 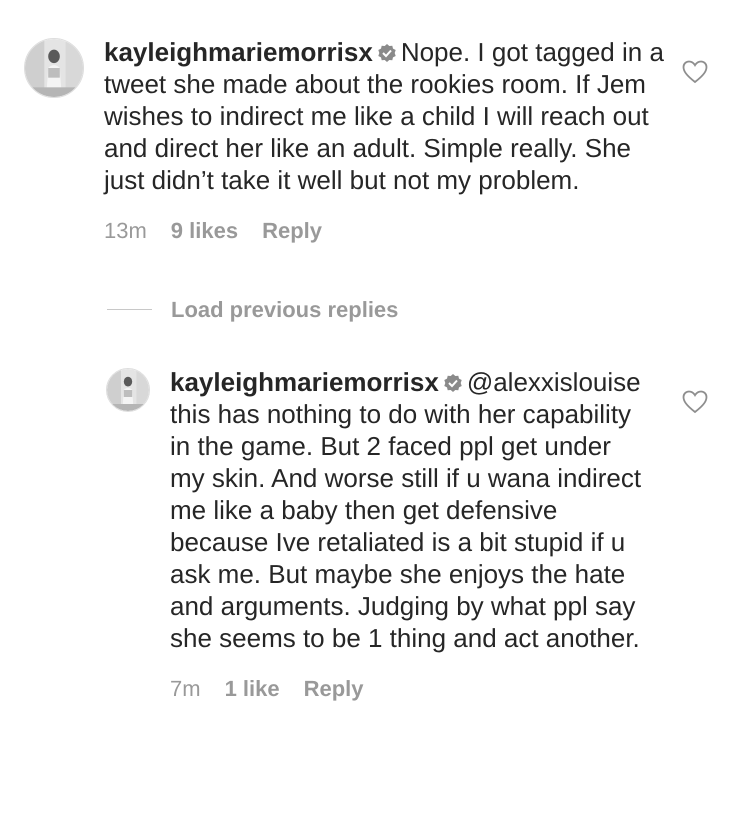 What do you see at coordinates (252, 688) in the screenshot?
I see `likes-link: 1 like` at bounding box center [252, 688].